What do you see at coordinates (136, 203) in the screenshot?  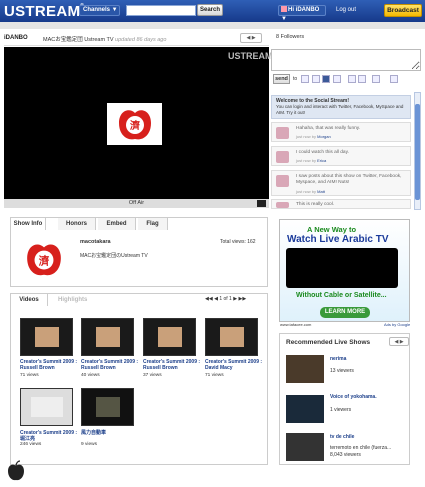 I see `off-air-status: Off Air` at bounding box center [136, 203].